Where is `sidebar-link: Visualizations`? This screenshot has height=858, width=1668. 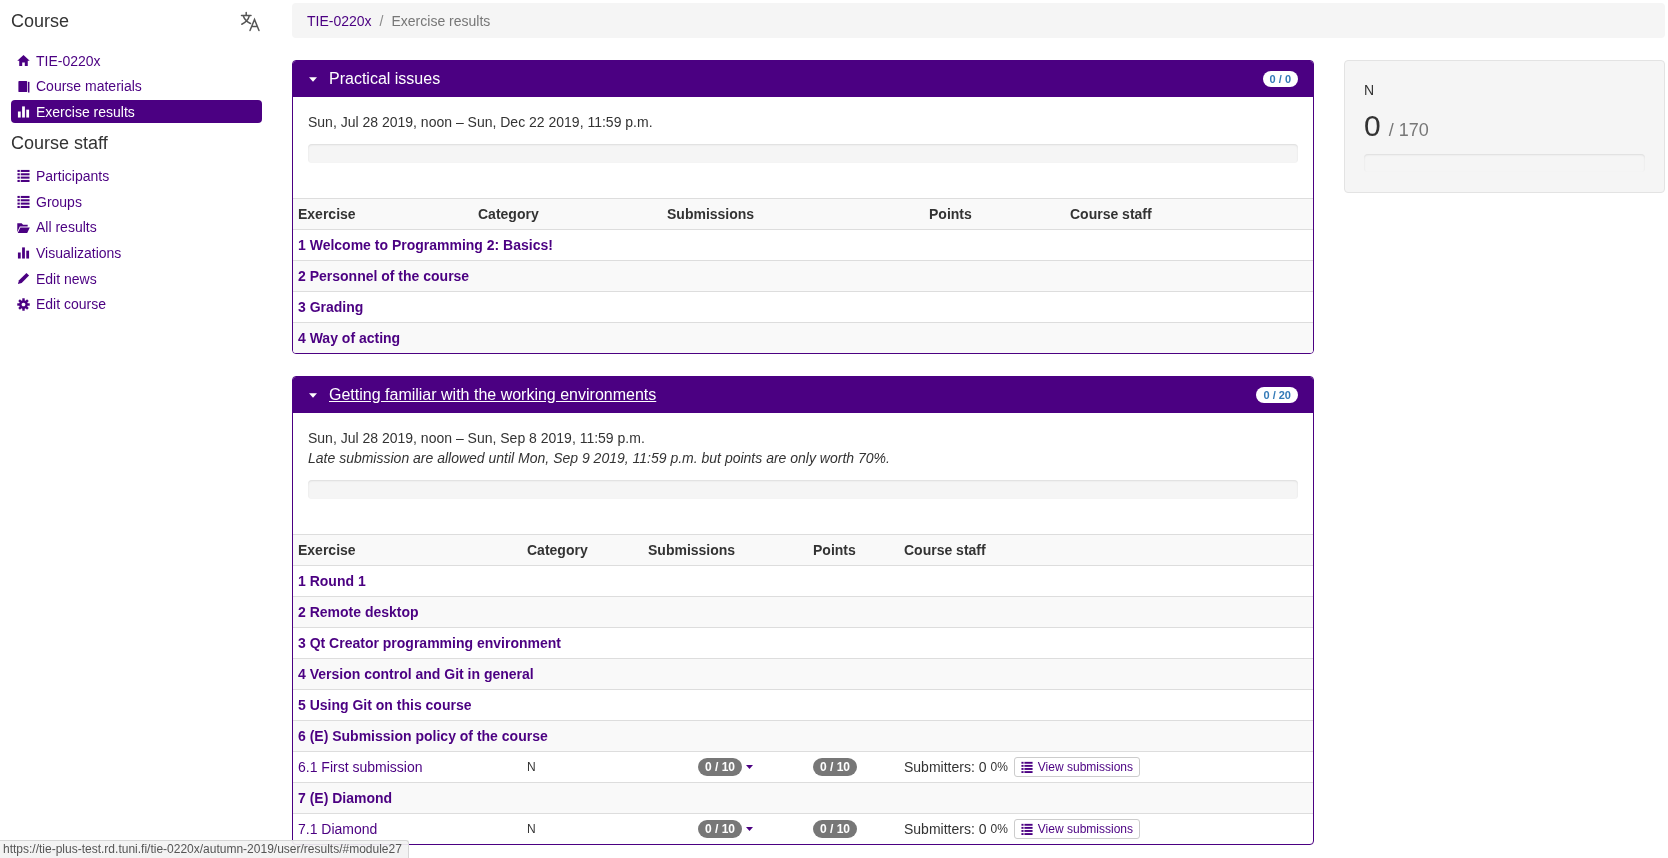 sidebar-link: Visualizations is located at coordinates (136, 253).